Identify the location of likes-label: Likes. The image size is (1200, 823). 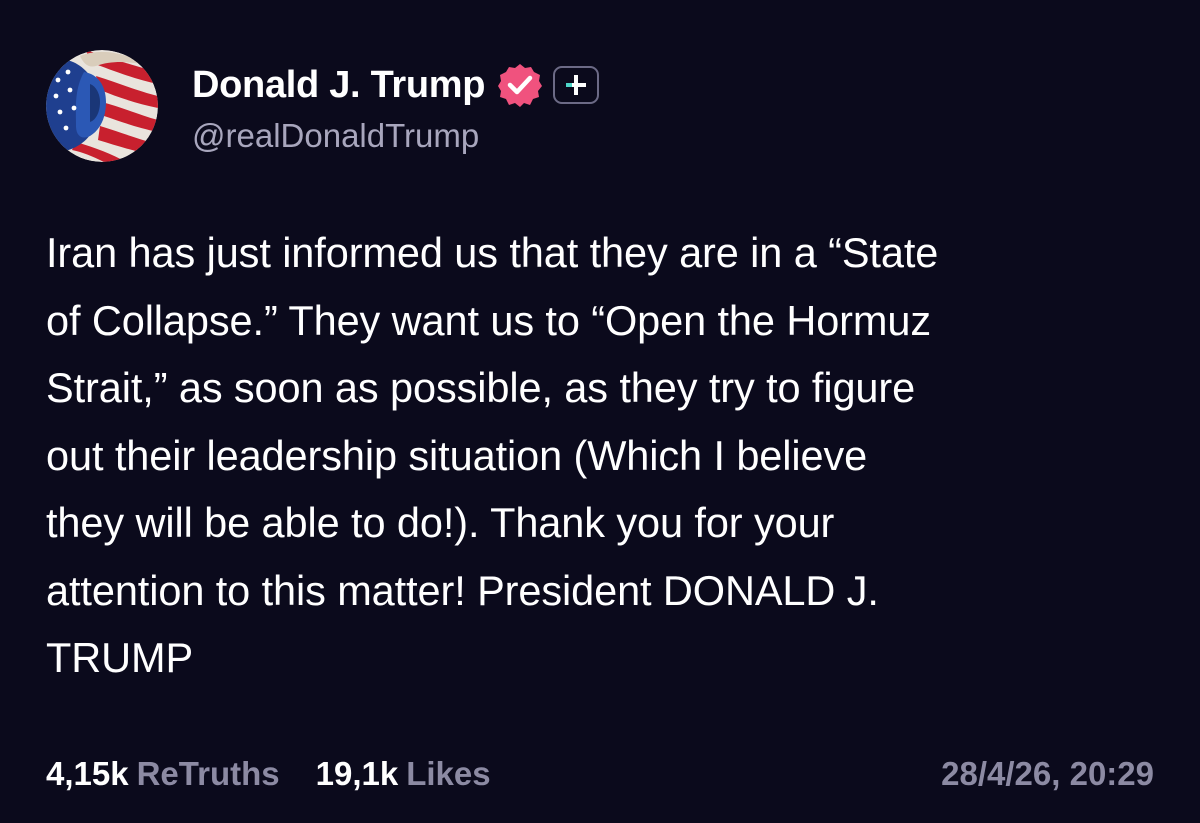
(448, 773).